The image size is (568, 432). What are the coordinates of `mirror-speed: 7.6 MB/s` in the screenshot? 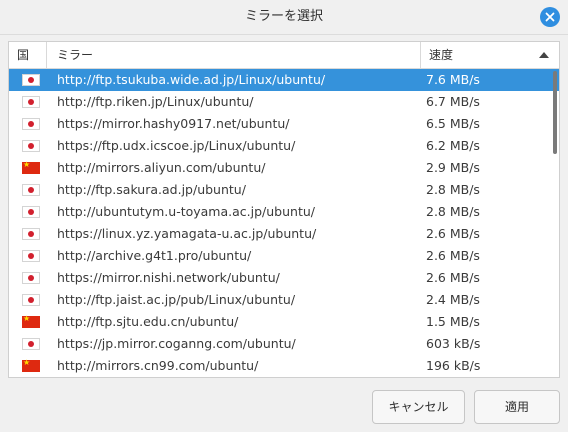 It's located at (453, 79).